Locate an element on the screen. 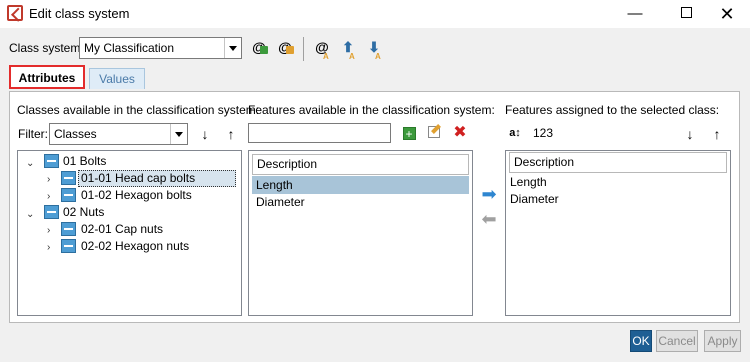  assign-arrow-icon: ➡ is located at coordinates (489, 194).